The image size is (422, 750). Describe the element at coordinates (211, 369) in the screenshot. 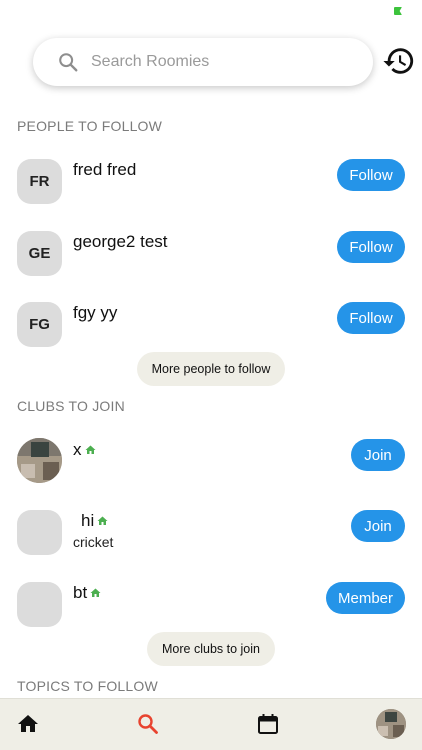

I see `more-people-button: More people to follow` at that location.